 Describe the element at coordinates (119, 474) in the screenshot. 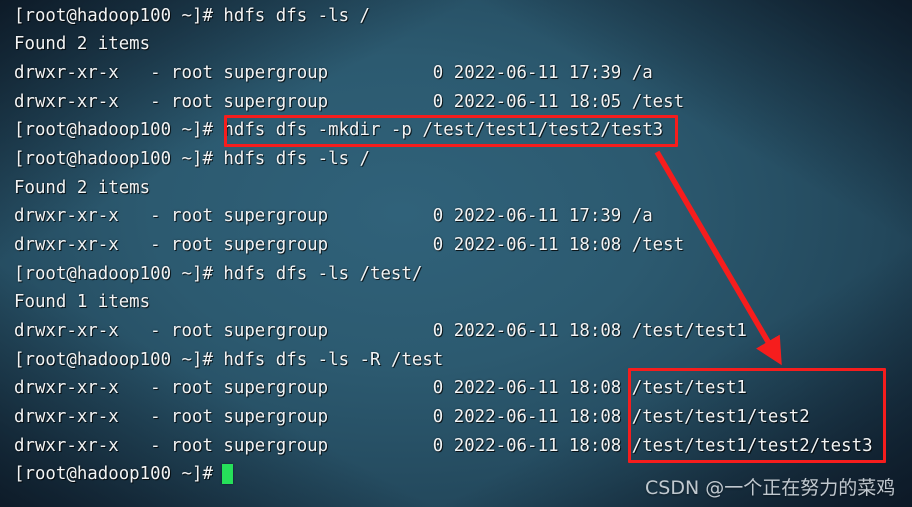

I see `terminal-prompt-line: [root@hadoop100 ~]#` at that location.